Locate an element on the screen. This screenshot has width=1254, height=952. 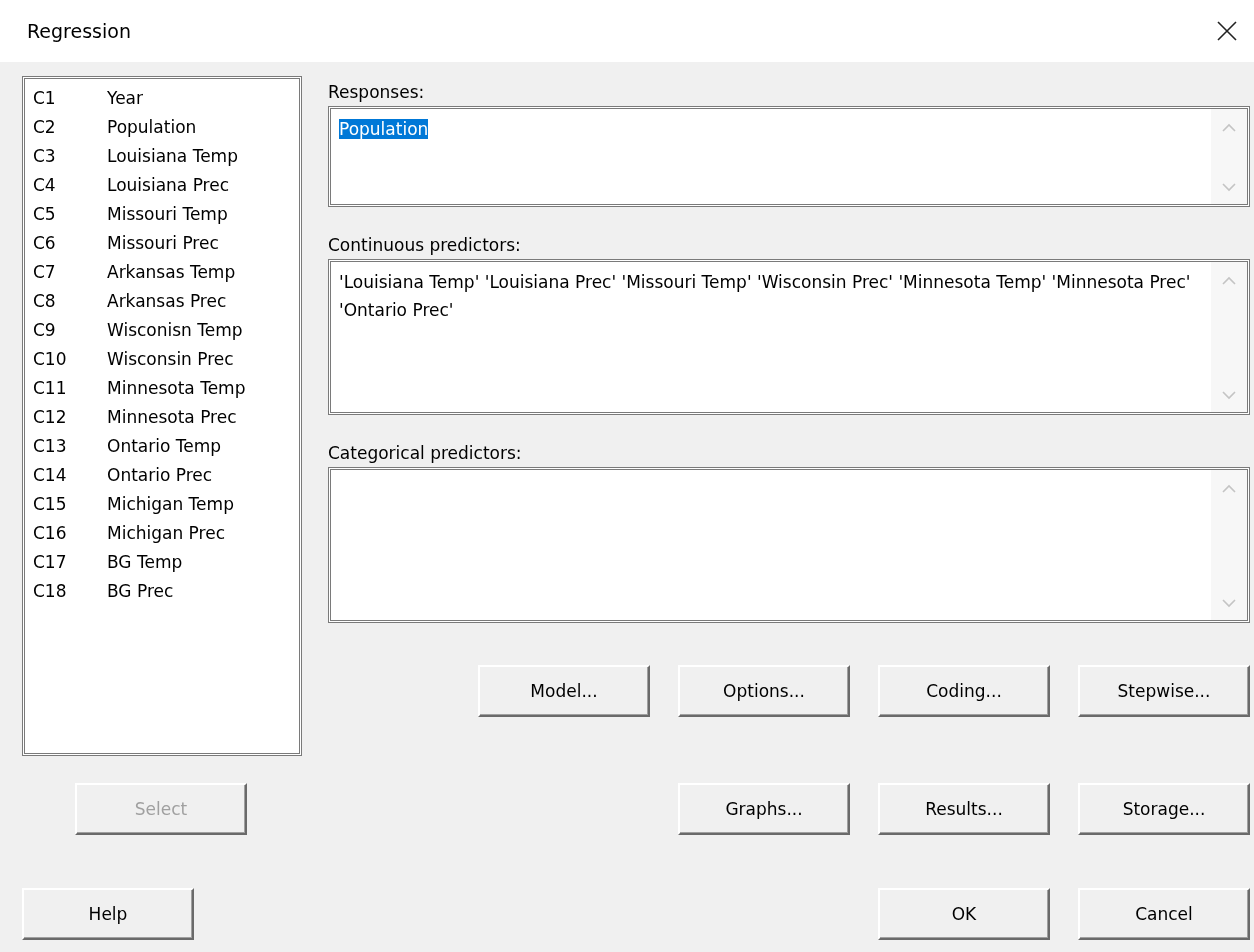
column-list-item: C4 Louisiana Prec is located at coordinates (162, 184).